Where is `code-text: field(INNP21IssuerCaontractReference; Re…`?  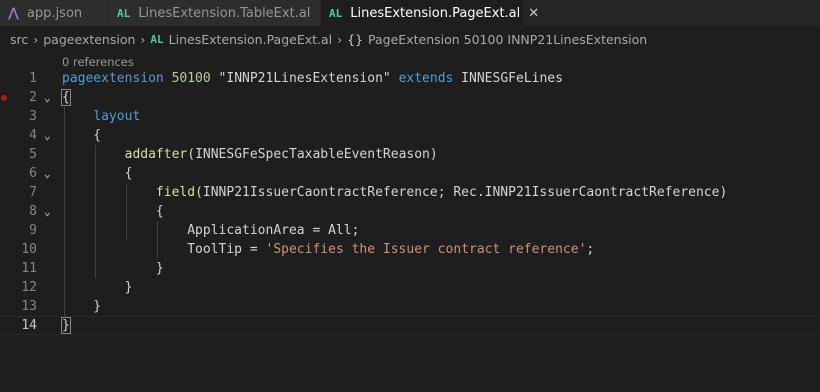
code-text: field(INNP21IssuerCaontractReference; Re… is located at coordinates (441, 192).